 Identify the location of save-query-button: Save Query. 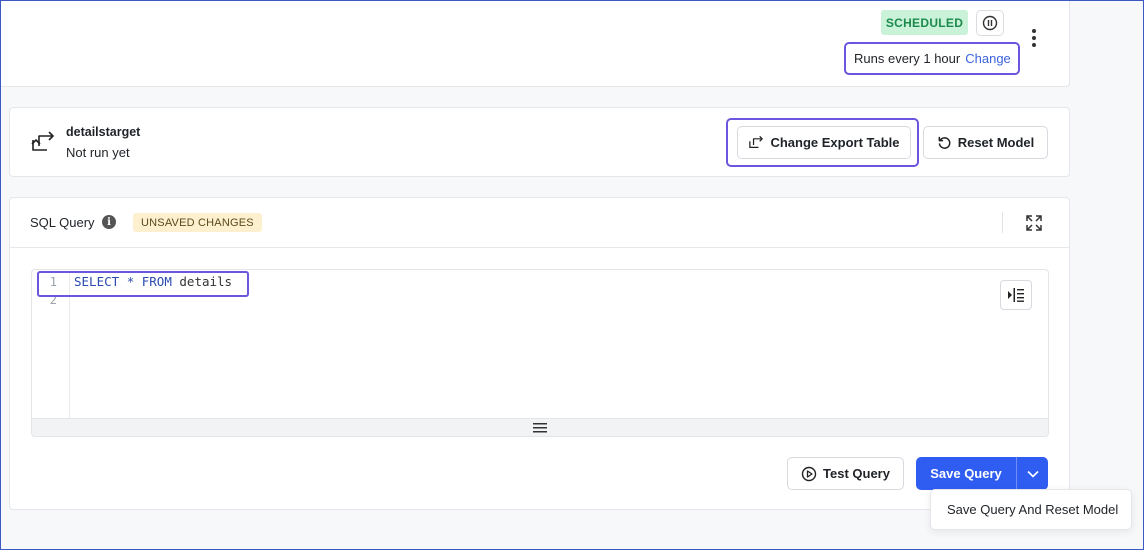
(966, 473).